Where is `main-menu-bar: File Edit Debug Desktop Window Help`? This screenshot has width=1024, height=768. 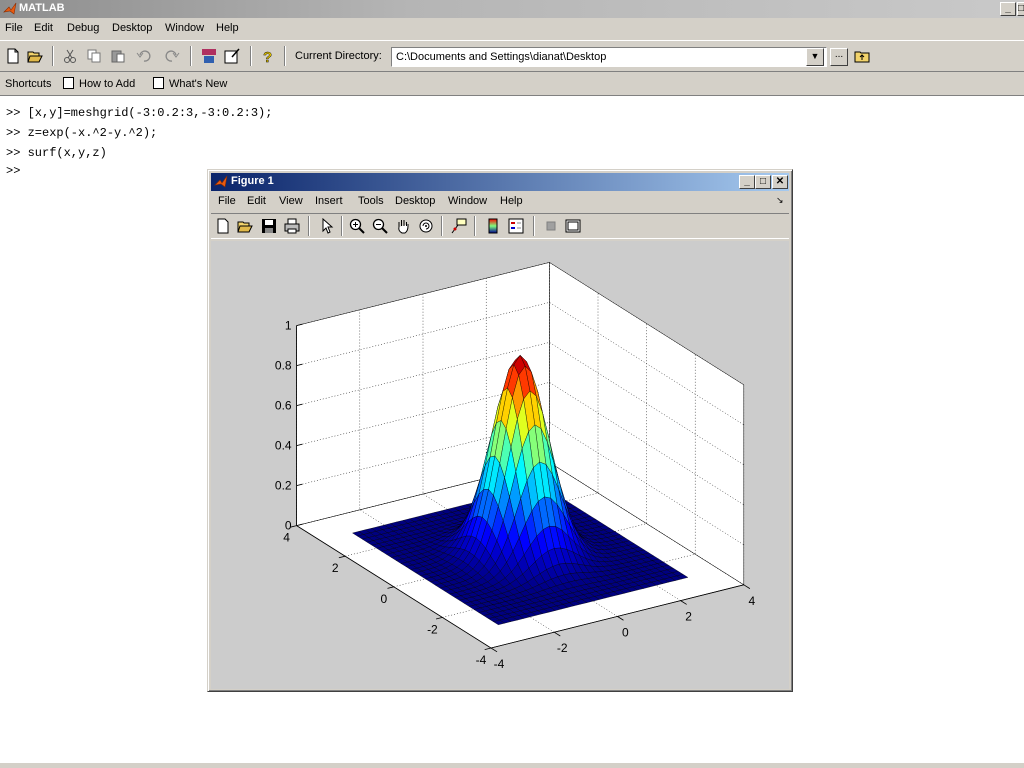
main-menu-bar: File Edit Debug Desktop Window Help is located at coordinates (512, 29).